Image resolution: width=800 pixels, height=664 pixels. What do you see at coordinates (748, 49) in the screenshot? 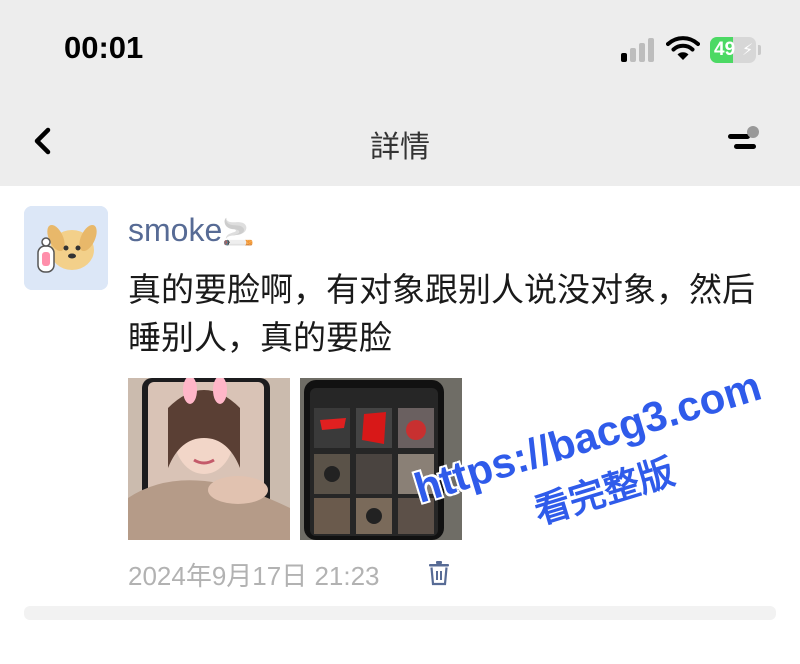
I see `charging-bolt-icon: ⚡︎` at bounding box center [748, 49].